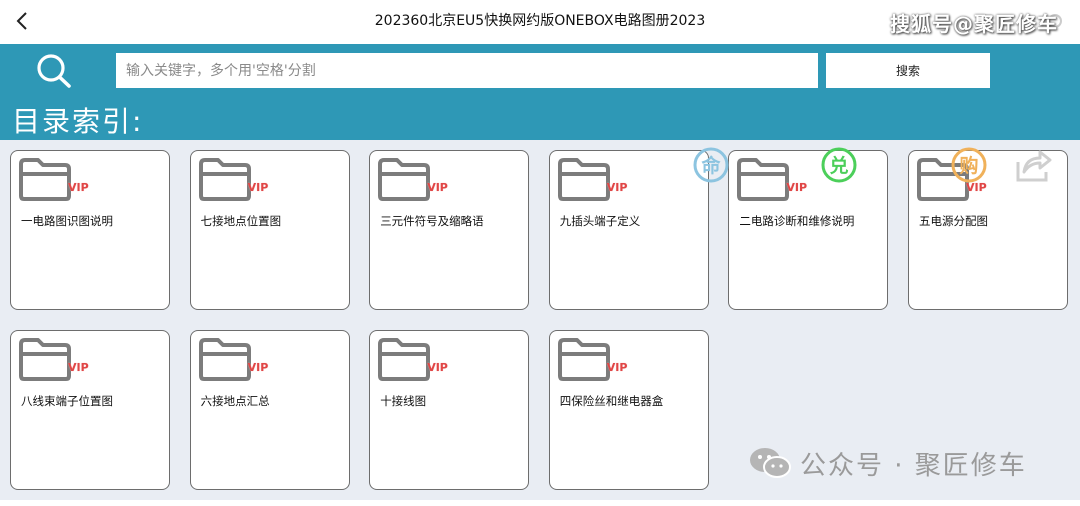 The image size is (1080, 506). Describe the element at coordinates (797, 221) in the screenshot. I see `folder-label: 二电路诊断和维修说明` at that location.